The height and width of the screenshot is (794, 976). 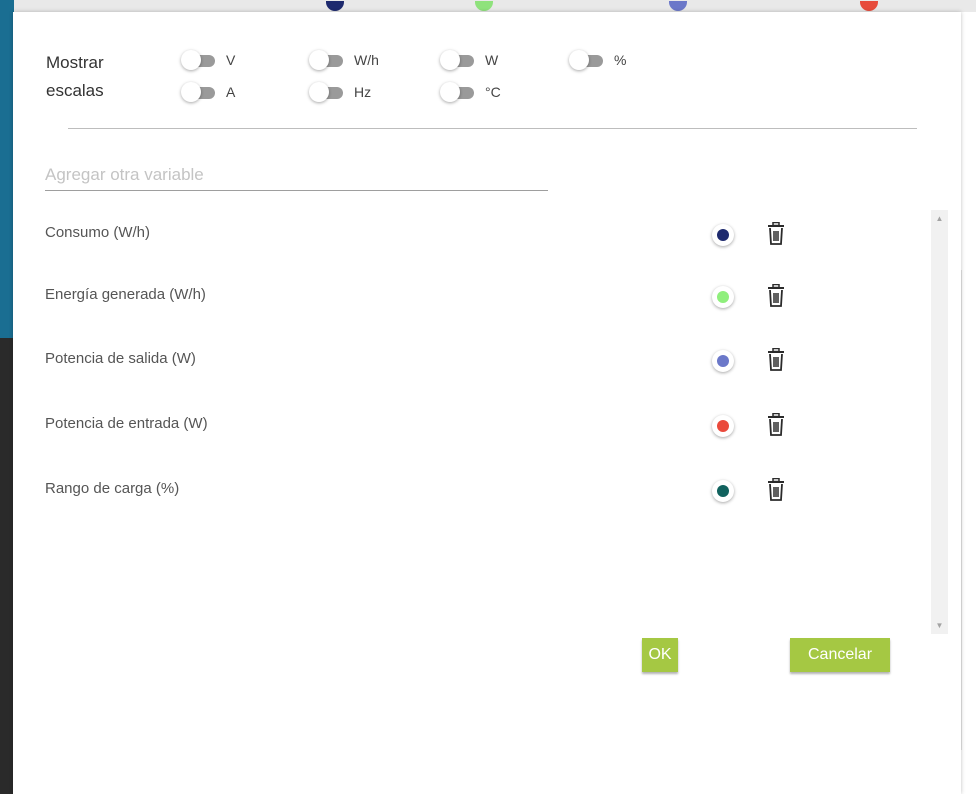 I want to click on variable-label: Rango de carga (%), so click(x=112, y=488).